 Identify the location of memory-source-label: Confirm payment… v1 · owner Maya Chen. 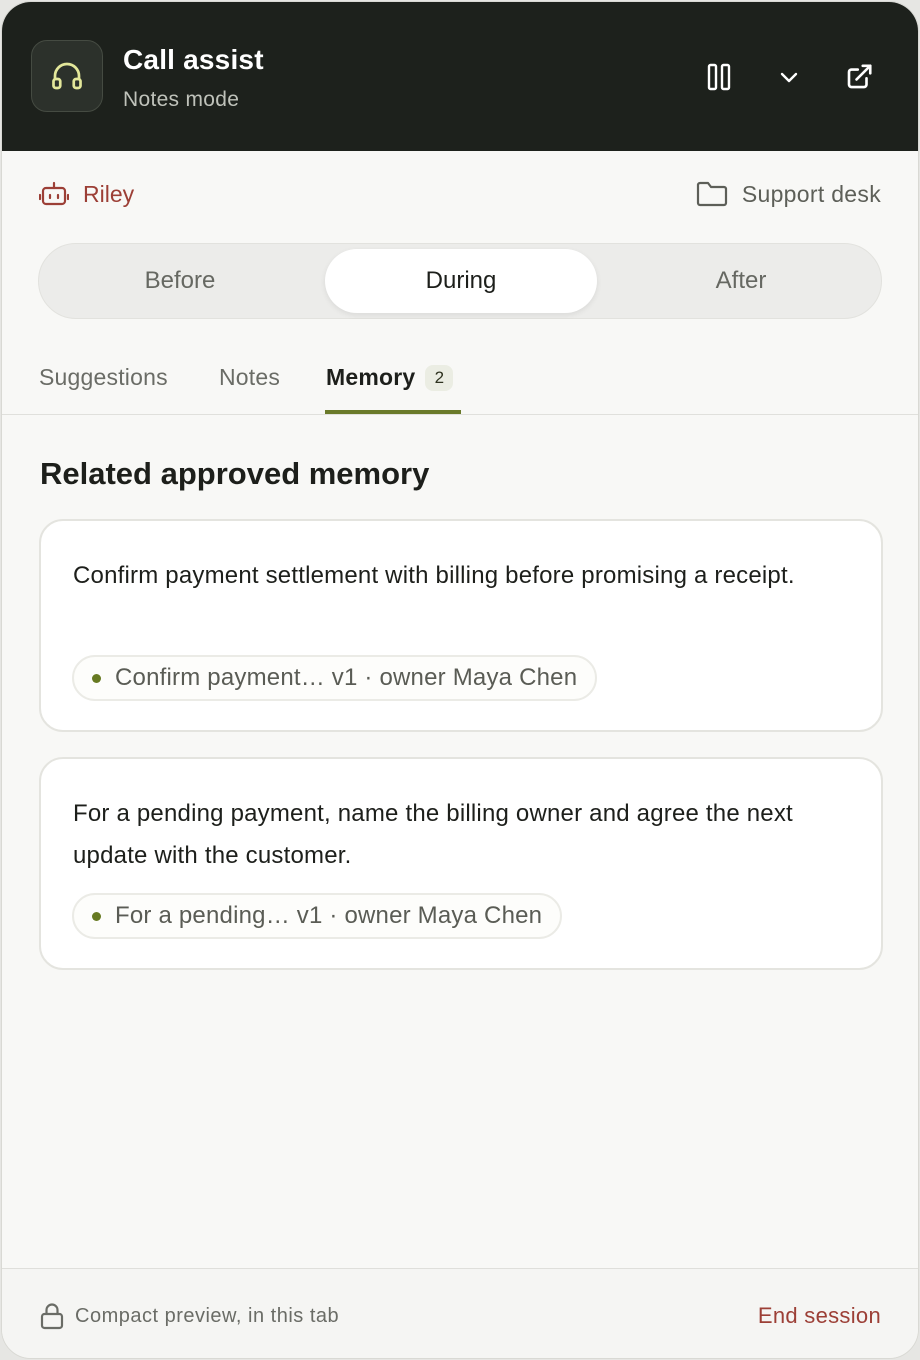
(346, 677).